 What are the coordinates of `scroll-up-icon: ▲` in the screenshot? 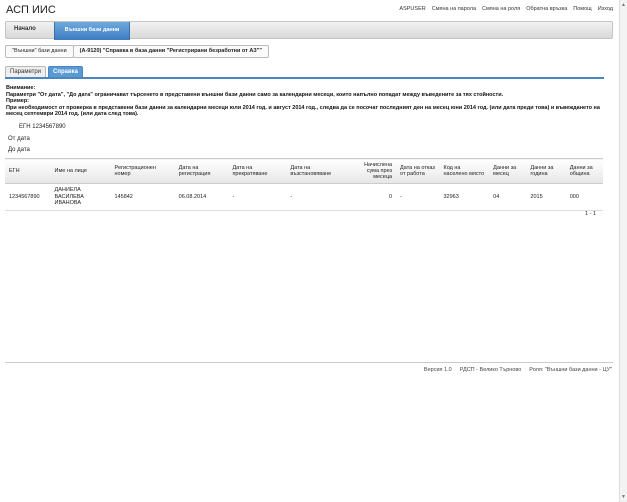 It's located at (623, 5).